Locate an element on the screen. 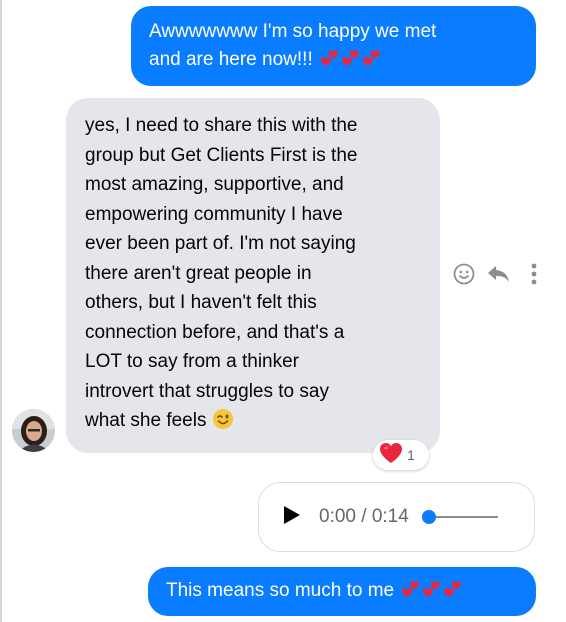 Image resolution: width=566 pixels, height=622 pixels. message-text-line: Awwwwwww I'm so happy we met is located at coordinates (293, 31).